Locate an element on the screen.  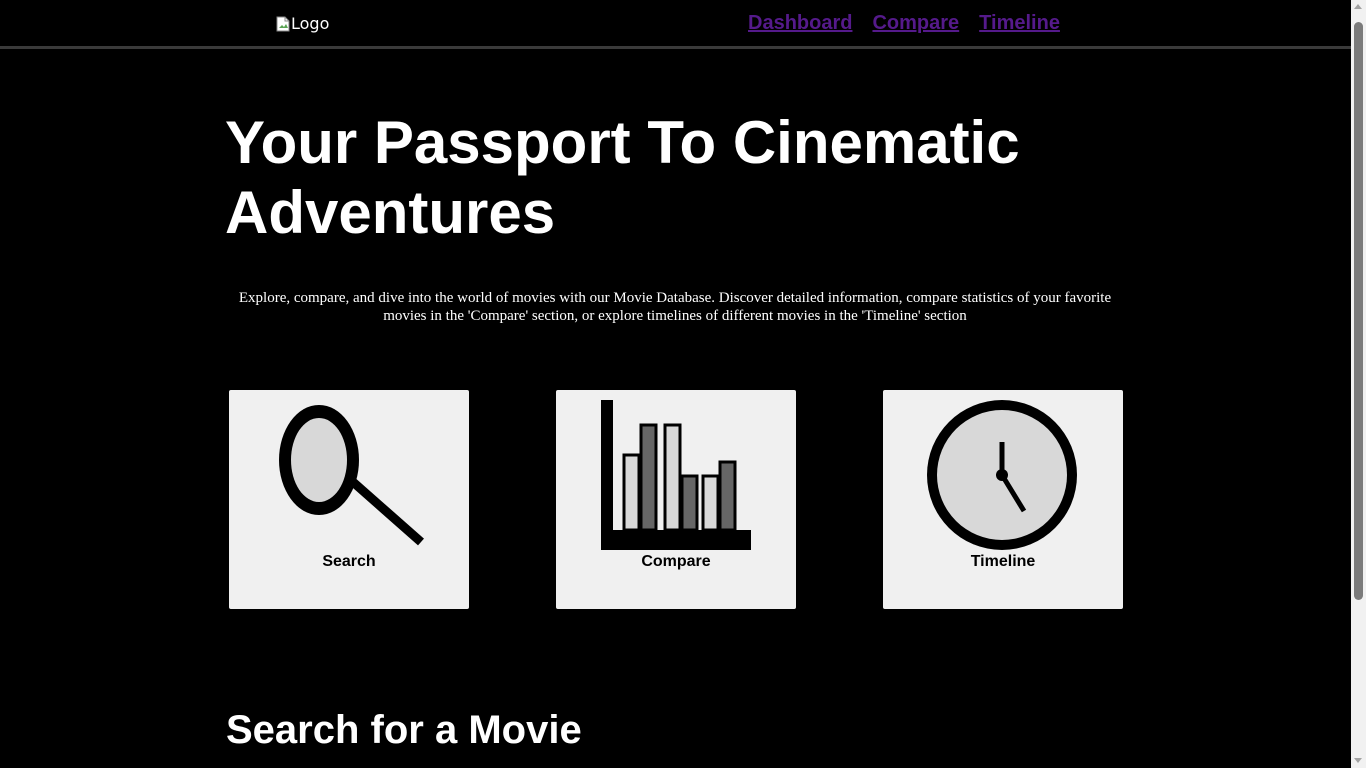
bar-chart-icon is located at coordinates (676, 475).